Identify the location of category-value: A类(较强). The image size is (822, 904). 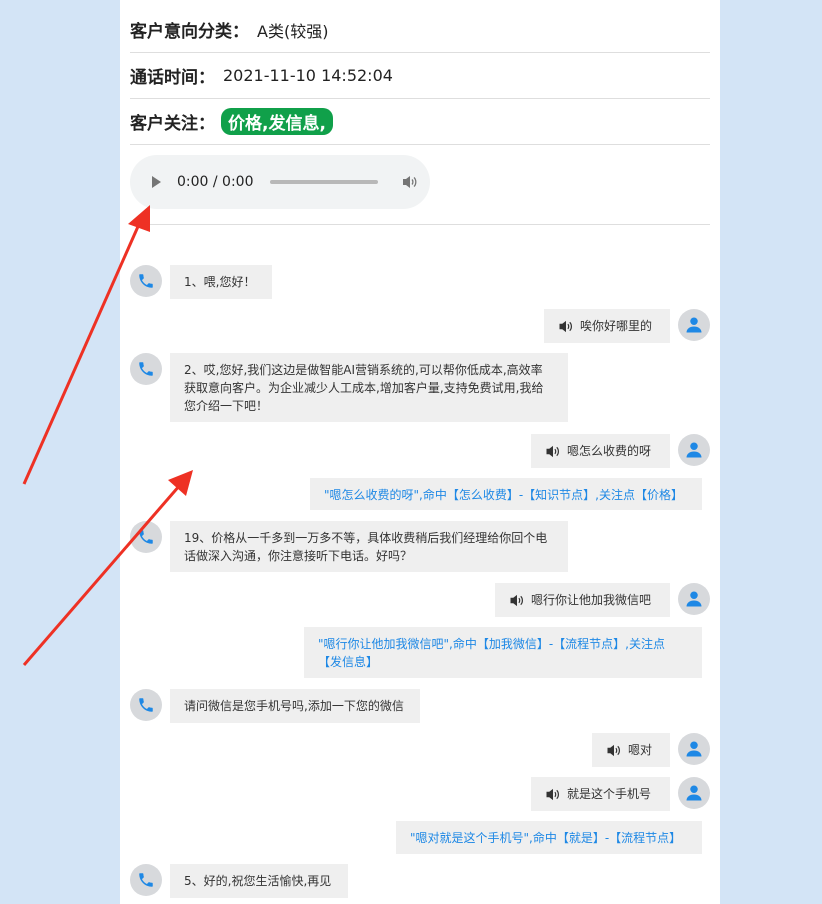
(293, 31).